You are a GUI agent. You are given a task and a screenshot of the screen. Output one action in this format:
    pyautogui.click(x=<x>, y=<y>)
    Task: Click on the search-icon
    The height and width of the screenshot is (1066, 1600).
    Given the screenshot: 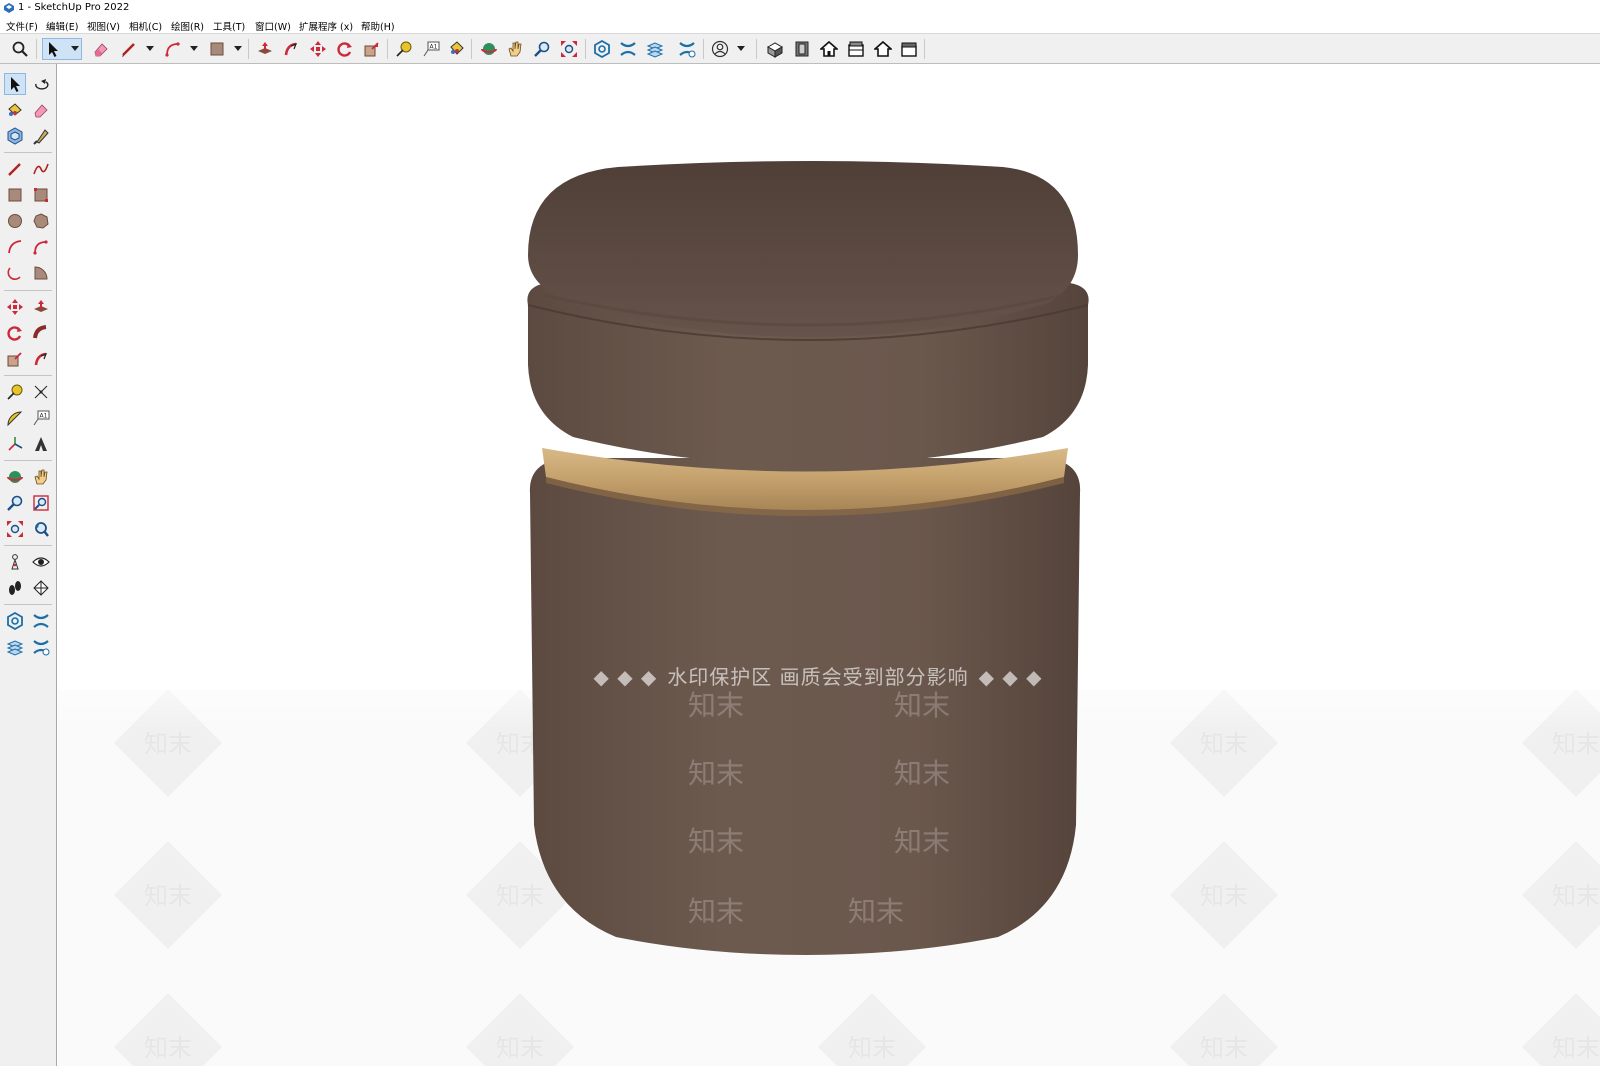 What is the action you would take?
    pyautogui.click(x=20, y=49)
    